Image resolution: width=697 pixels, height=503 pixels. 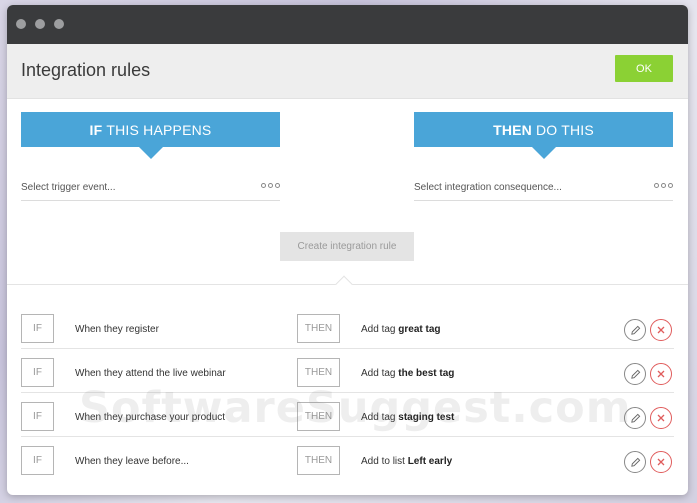 What do you see at coordinates (383, 461) in the screenshot?
I see `action-prefix: Add to list` at bounding box center [383, 461].